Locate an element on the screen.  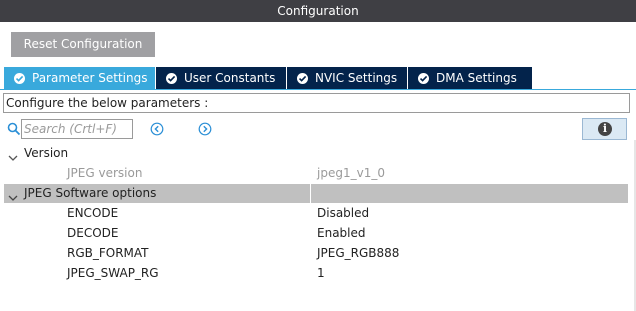
param-name: JPEG version is located at coordinates (105, 173).